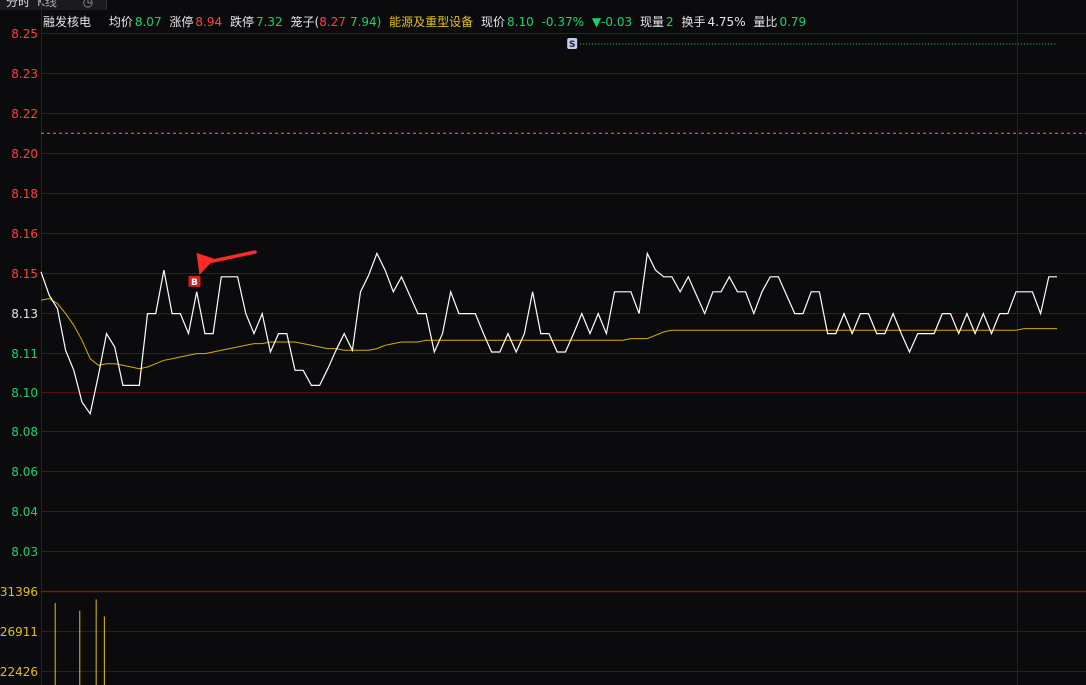  I want to click on sell-marker-label: S, so click(572, 45).